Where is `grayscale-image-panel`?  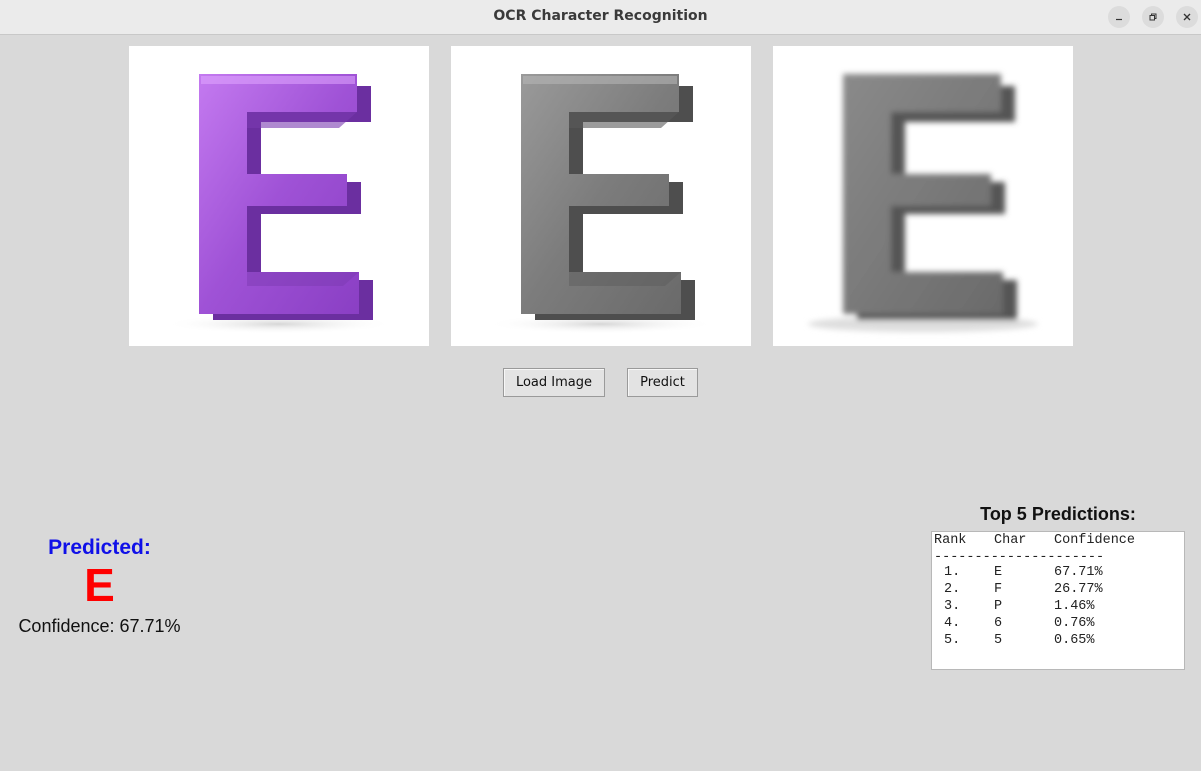
grayscale-image-panel is located at coordinates (601, 196).